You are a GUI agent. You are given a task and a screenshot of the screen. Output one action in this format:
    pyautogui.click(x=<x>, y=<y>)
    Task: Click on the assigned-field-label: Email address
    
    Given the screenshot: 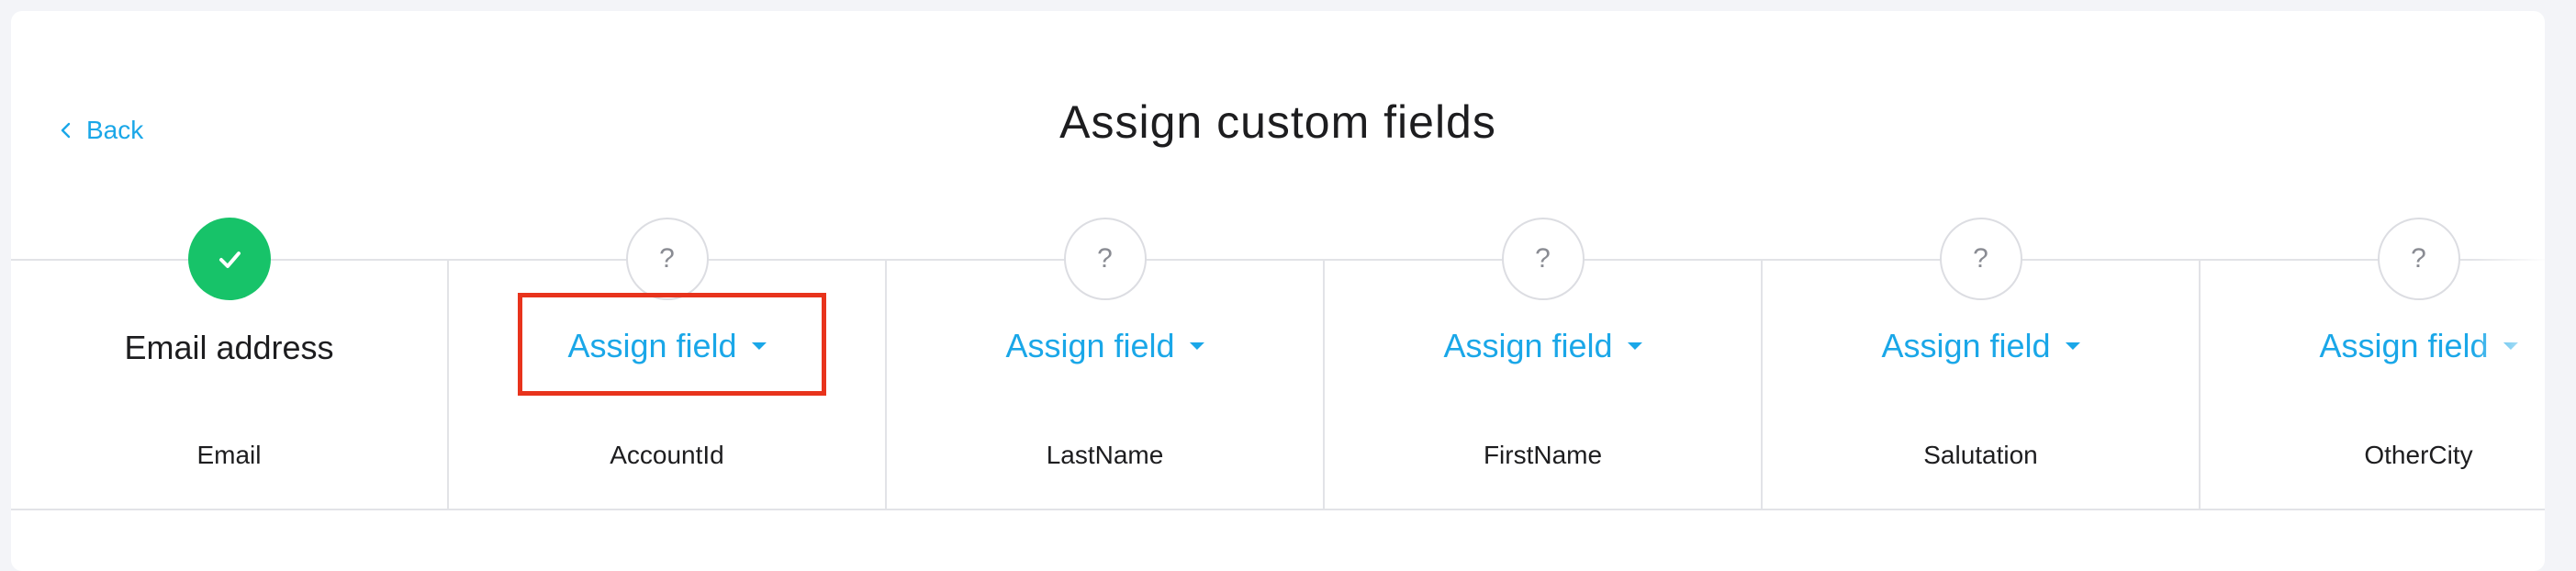 What is the action you would take?
    pyautogui.click(x=229, y=347)
    